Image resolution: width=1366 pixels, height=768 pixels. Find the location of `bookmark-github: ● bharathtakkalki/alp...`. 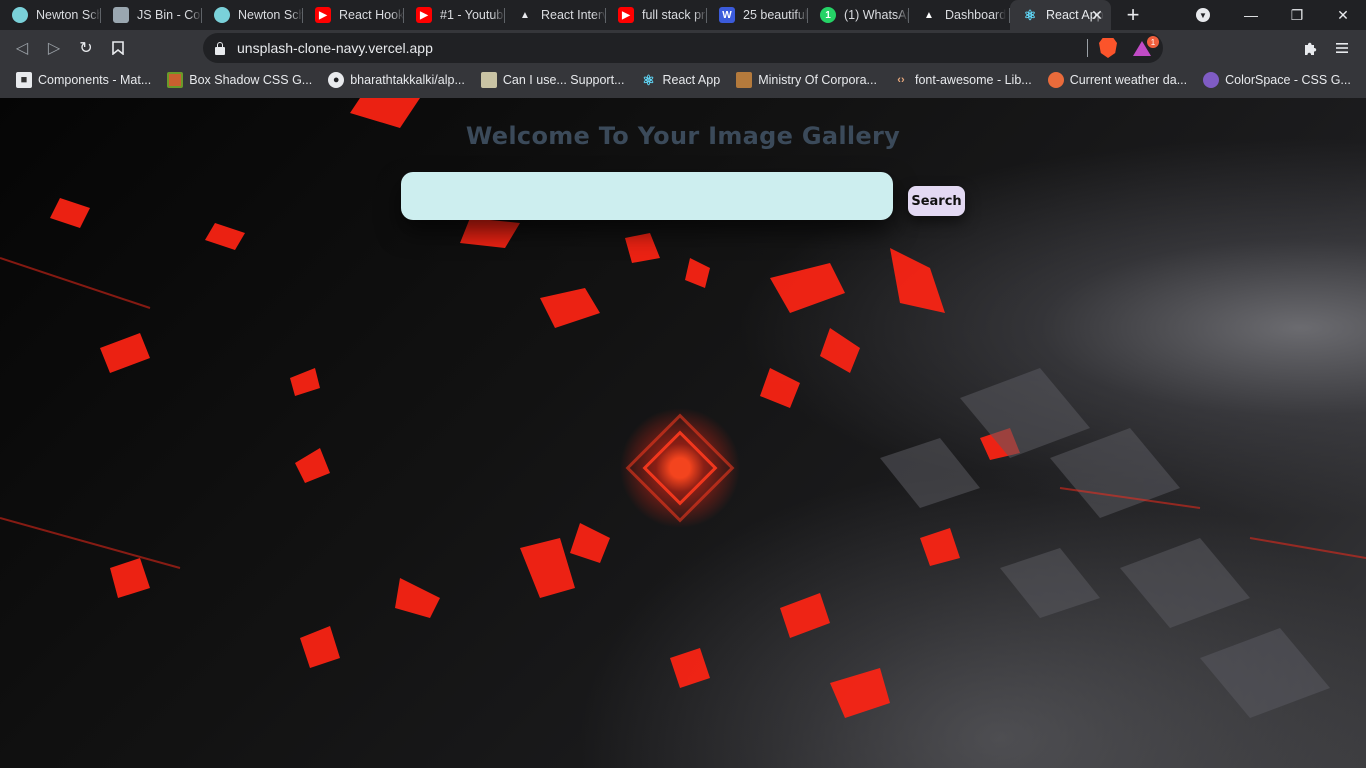

bookmark-github: ● bharathtakkalki/alp... is located at coordinates (396, 80).